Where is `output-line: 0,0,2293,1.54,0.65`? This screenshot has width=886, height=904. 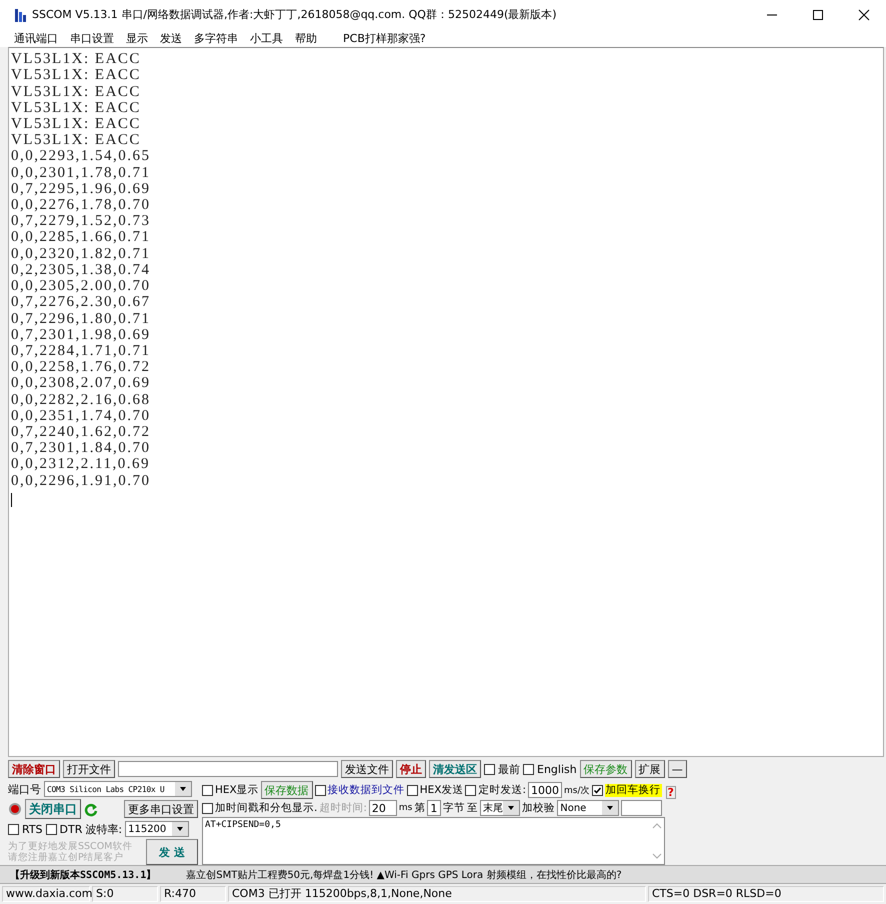 output-line: 0,0,2293,1.54,0.65 is located at coordinates (80, 156).